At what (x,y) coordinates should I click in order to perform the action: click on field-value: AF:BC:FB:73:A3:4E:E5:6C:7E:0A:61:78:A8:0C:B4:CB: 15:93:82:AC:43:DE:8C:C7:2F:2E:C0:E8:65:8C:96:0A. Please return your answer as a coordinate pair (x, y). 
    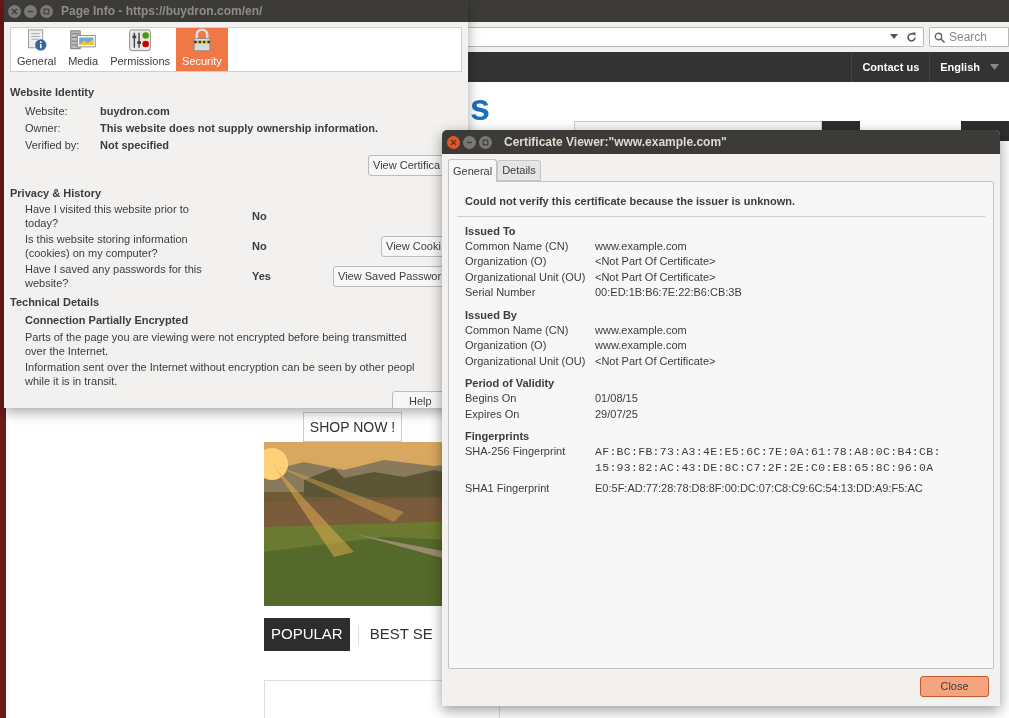
    Looking at the image, I should click on (768, 459).